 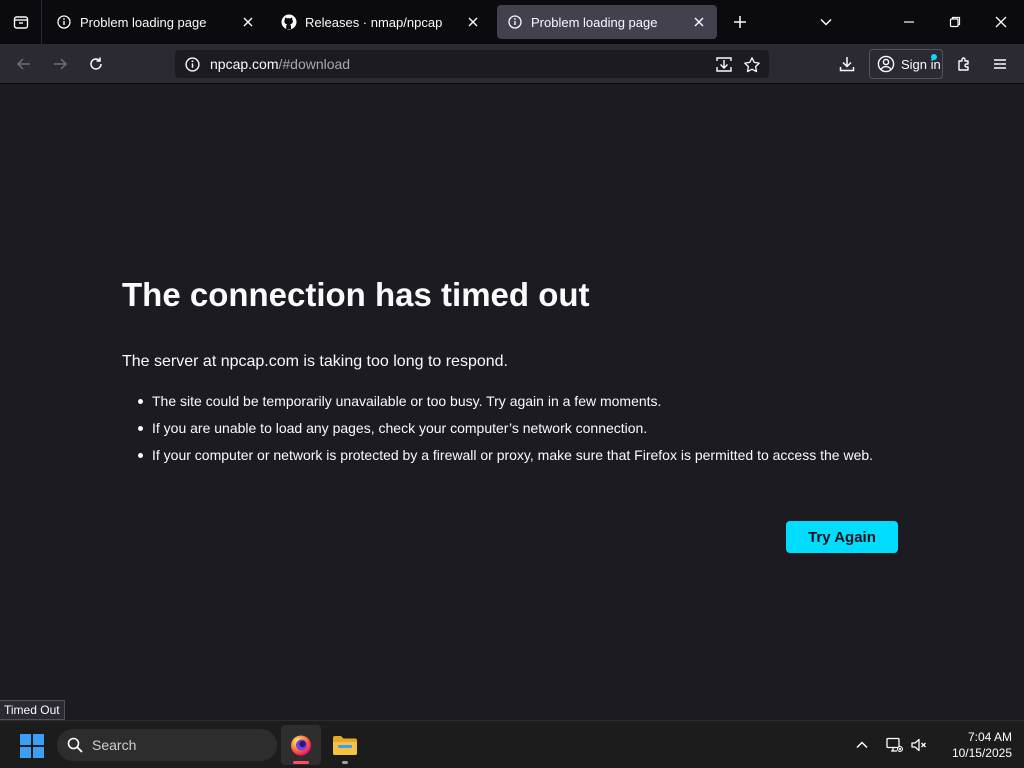 What do you see at coordinates (356, 294) in the screenshot?
I see `error-title: The connection has timed out` at bounding box center [356, 294].